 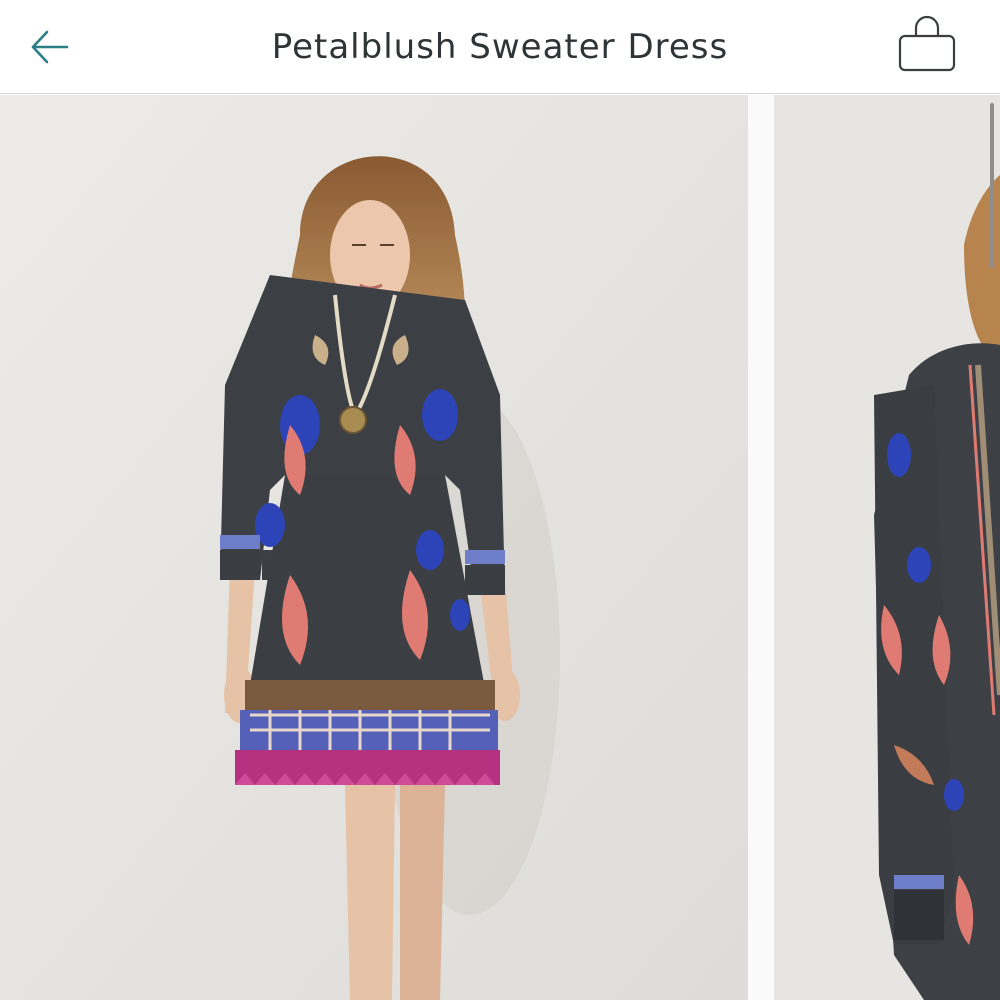 I want to click on shopping-bag-icon, so click(x=927, y=43).